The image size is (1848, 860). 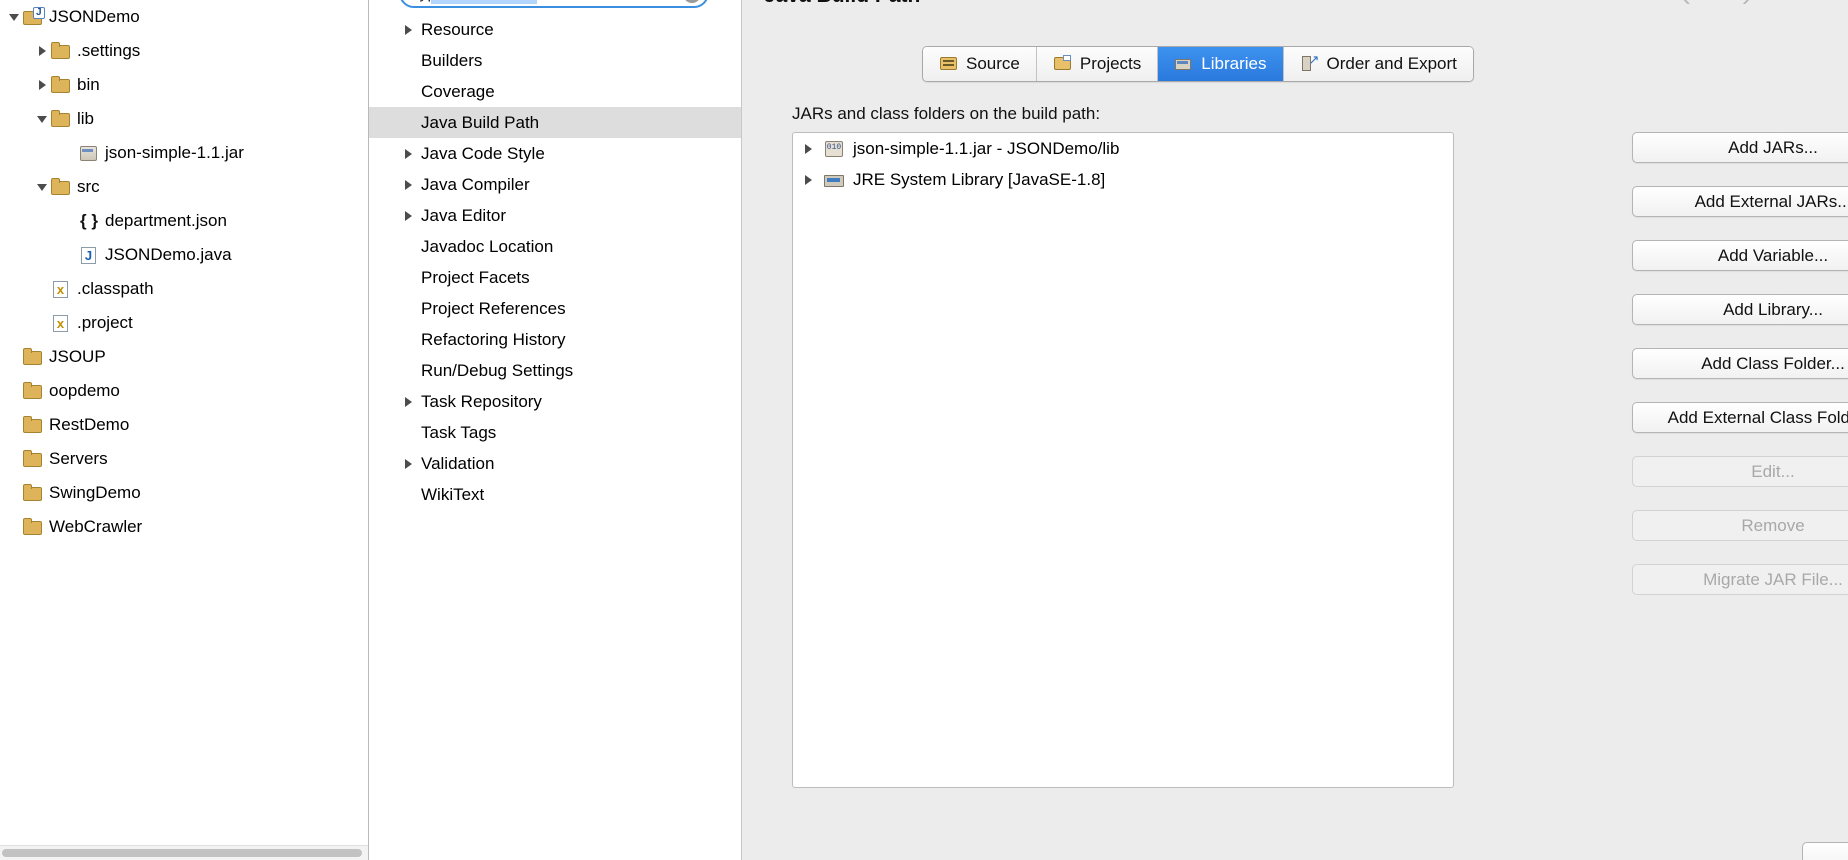 I want to click on build-path-entry-label: json-simple-1.1.jar - JSONDemo/lib, so click(x=986, y=148).